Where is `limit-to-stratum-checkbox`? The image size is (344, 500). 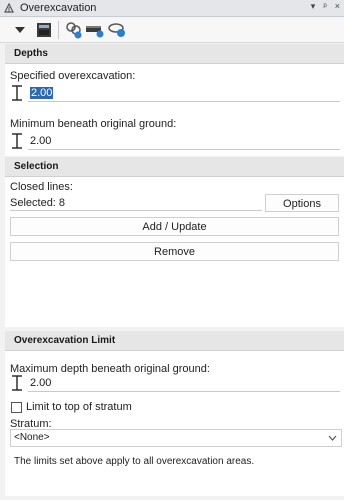
limit-to-stratum-checkbox is located at coordinates (16, 407).